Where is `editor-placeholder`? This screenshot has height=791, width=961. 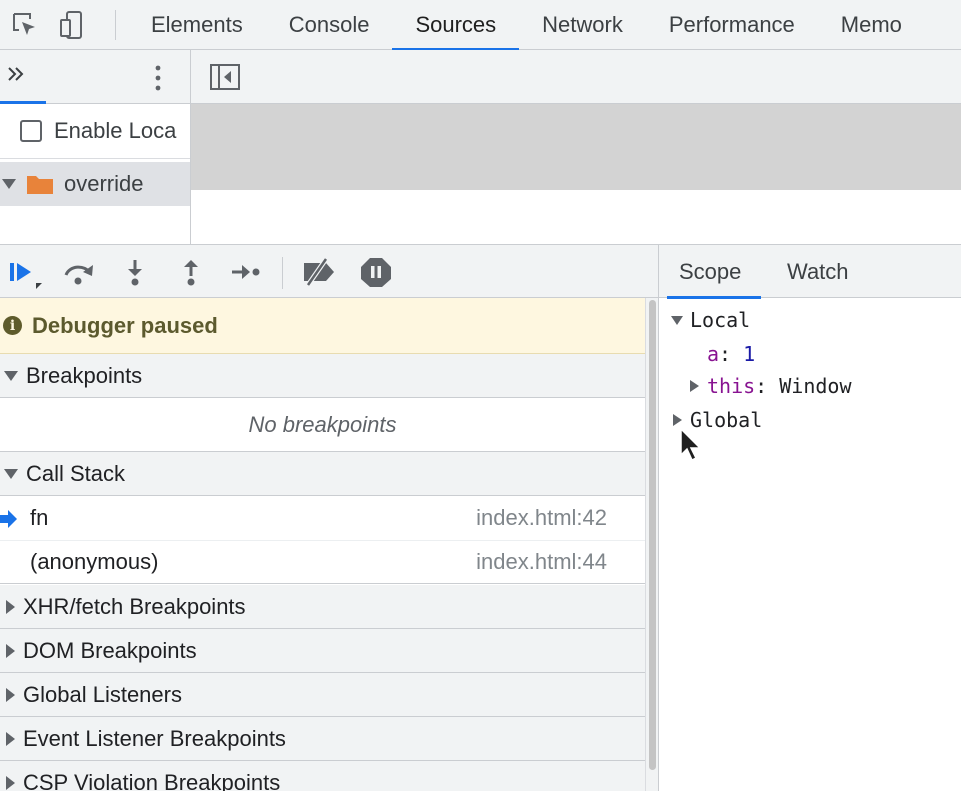 editor-placeholder is located at coordinates (576, 147).